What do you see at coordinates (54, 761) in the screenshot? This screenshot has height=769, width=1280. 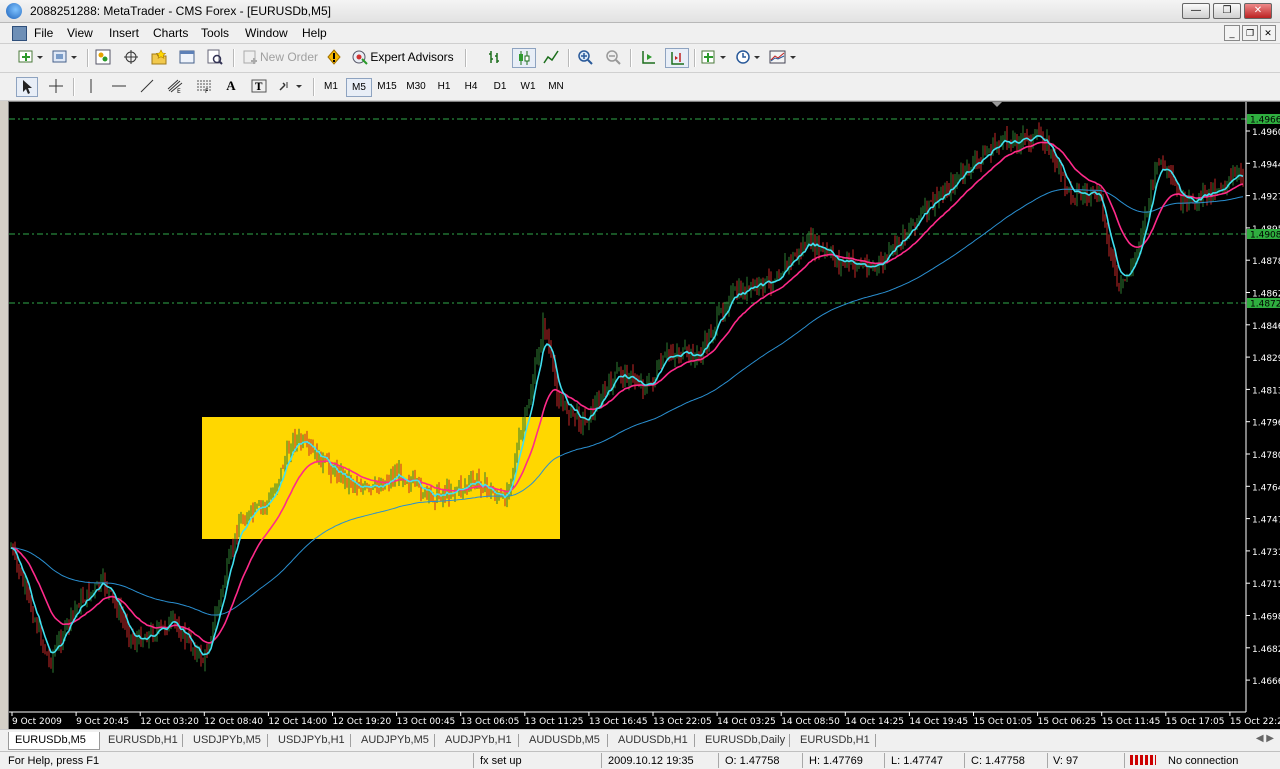 I see `status-help: For Help, press F1` at bounding box center [54, 761].